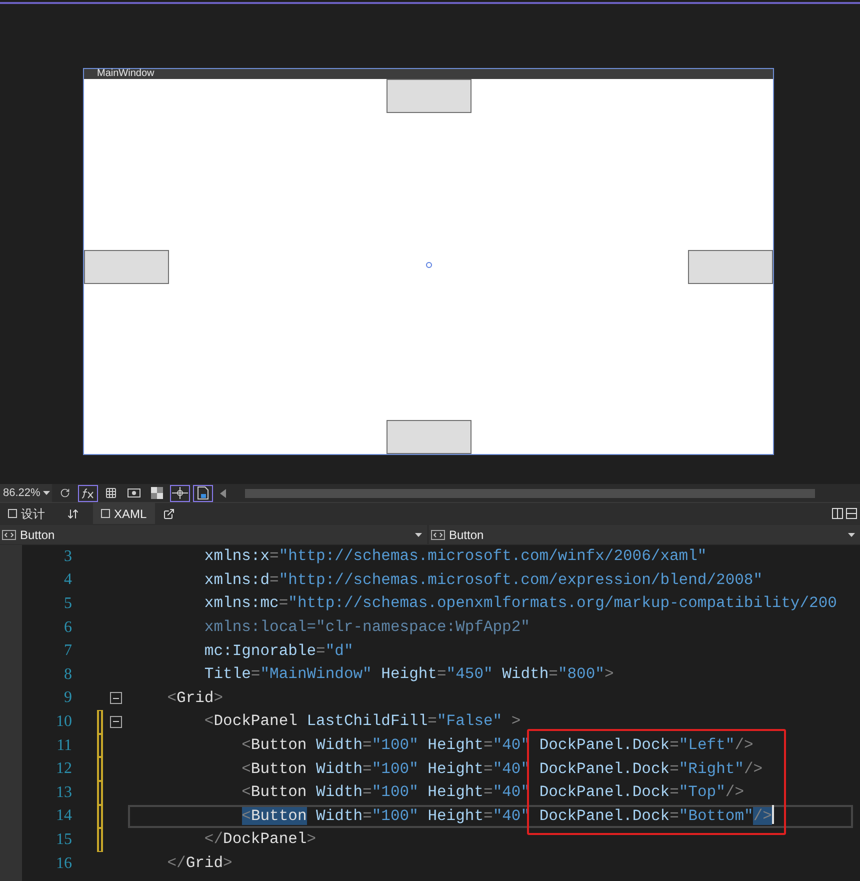  I want to click on effects-icon, so click(88, 493).